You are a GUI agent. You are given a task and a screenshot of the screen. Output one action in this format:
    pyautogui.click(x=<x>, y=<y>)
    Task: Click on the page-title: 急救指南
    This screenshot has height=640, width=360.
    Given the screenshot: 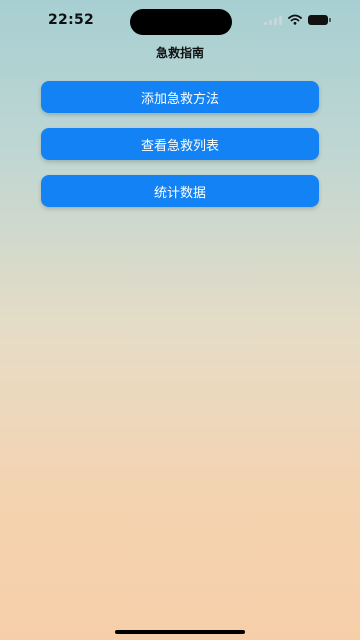 What is the action you would take?
    pyautogui.click(x=179, y=53)
    